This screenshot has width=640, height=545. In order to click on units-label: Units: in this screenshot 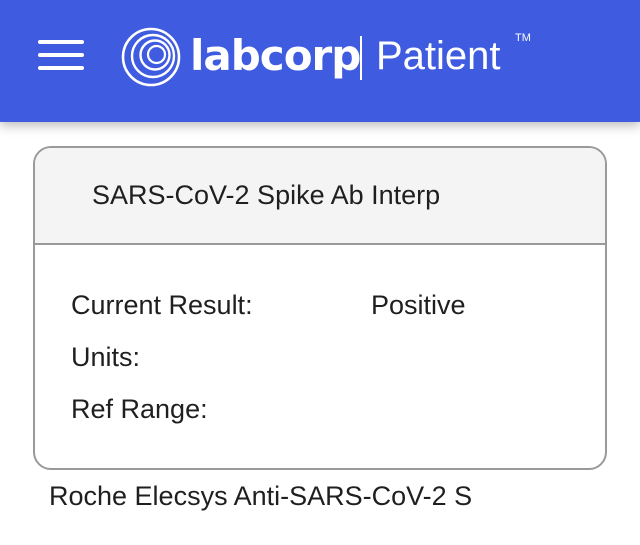, I will do `click(106, 357)`.